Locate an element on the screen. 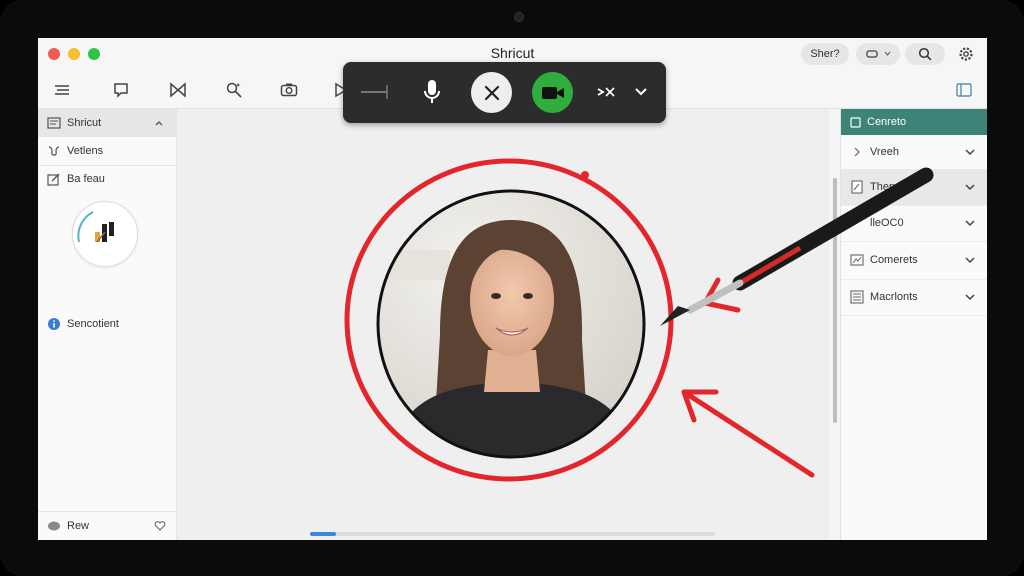  microphone-icon is located at coordinates (432, 91).